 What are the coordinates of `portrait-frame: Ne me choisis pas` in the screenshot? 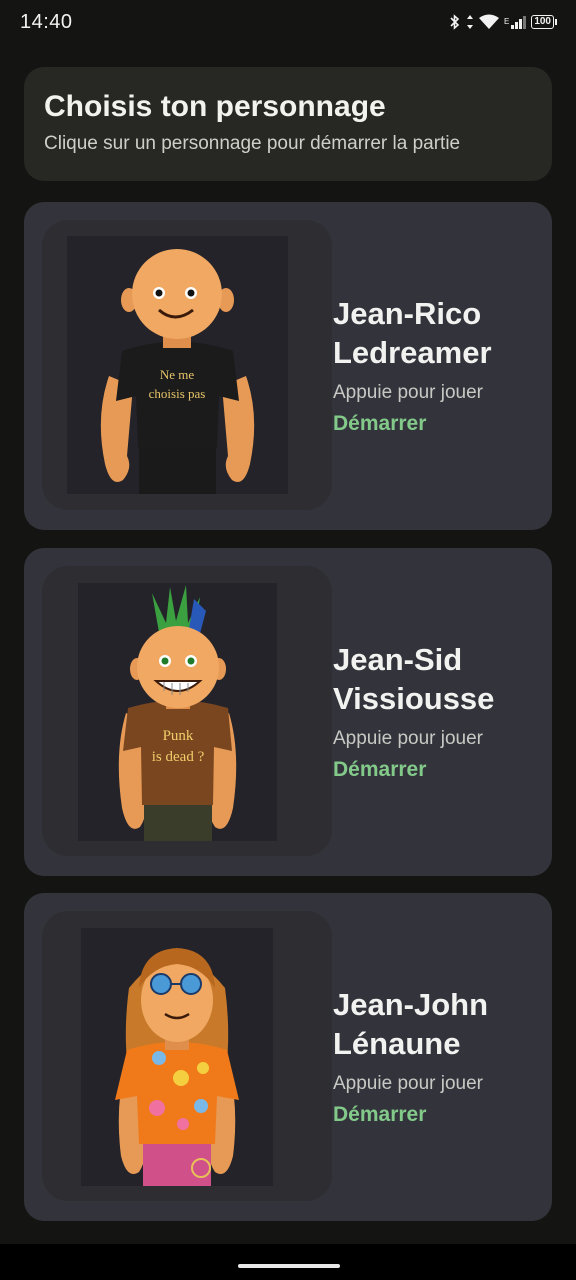 It's located at (187, 365).